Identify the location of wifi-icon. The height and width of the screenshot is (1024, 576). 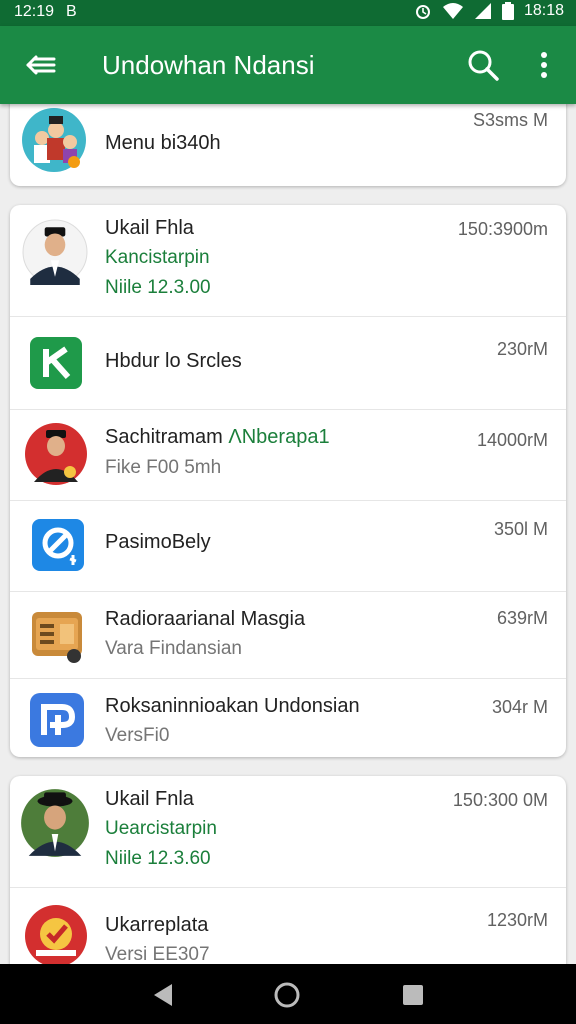
(452, 11).